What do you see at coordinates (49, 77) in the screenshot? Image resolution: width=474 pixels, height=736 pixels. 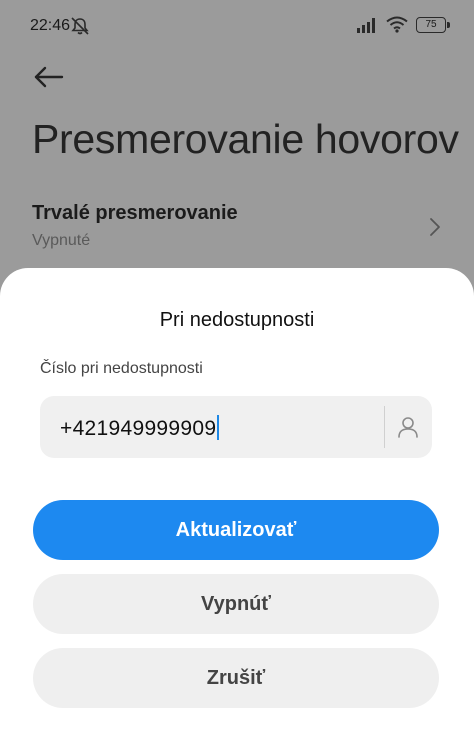 I see `back-arrow-icon` at bounding box center [49, 77].